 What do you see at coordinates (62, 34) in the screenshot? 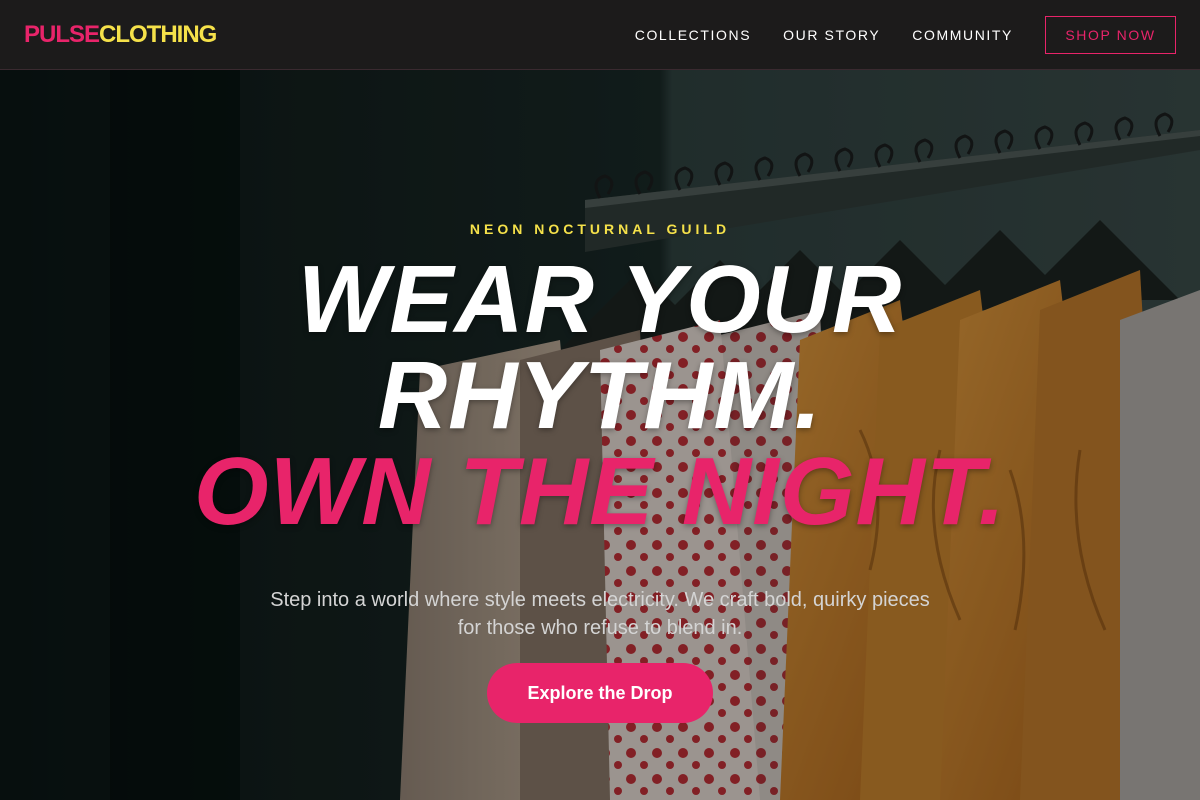
I see `brand-logo-part-1: PULSE` at bounding box center [62, 34].